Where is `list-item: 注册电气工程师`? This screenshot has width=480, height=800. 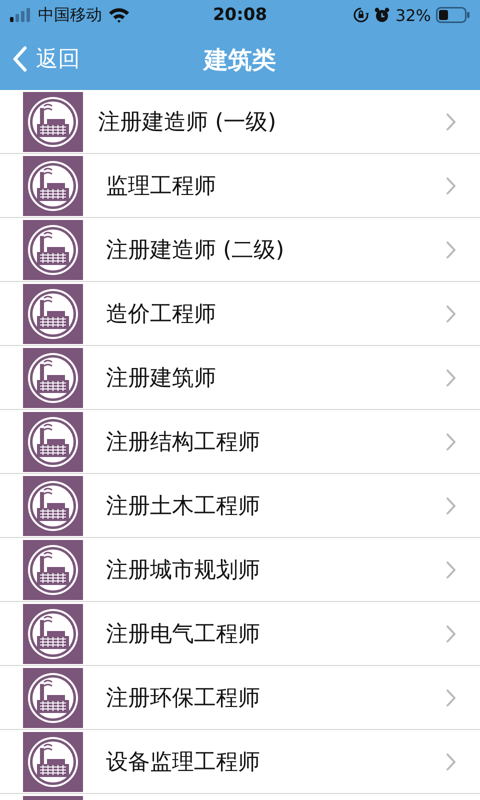
list-item: 注册电气工程师 is located at coordinates (240, 634).